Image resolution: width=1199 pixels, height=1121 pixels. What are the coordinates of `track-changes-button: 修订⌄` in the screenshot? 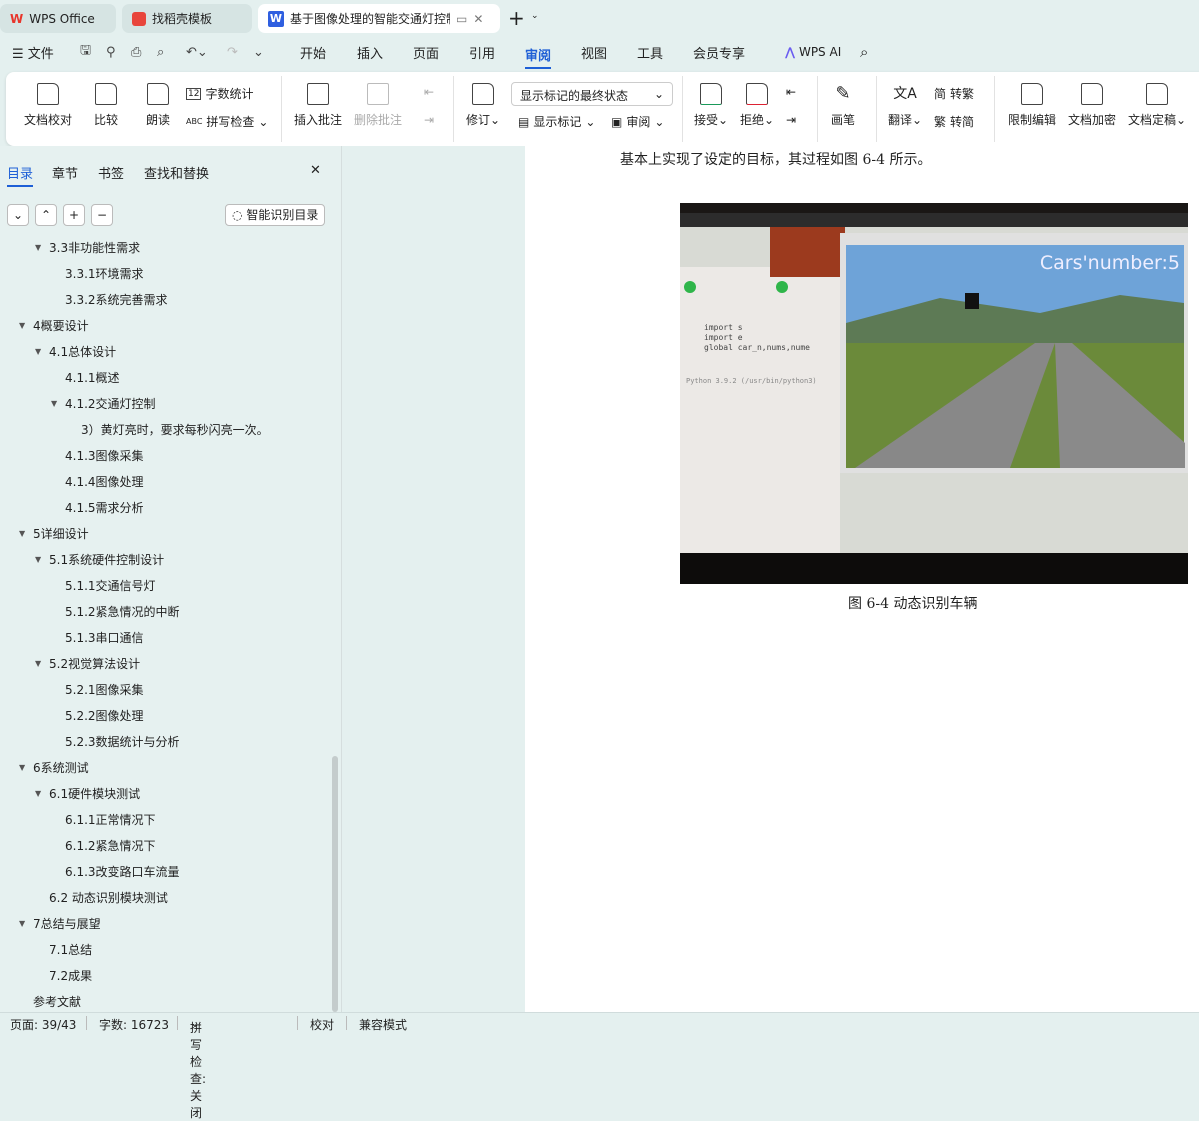 It's located at (483, 105).